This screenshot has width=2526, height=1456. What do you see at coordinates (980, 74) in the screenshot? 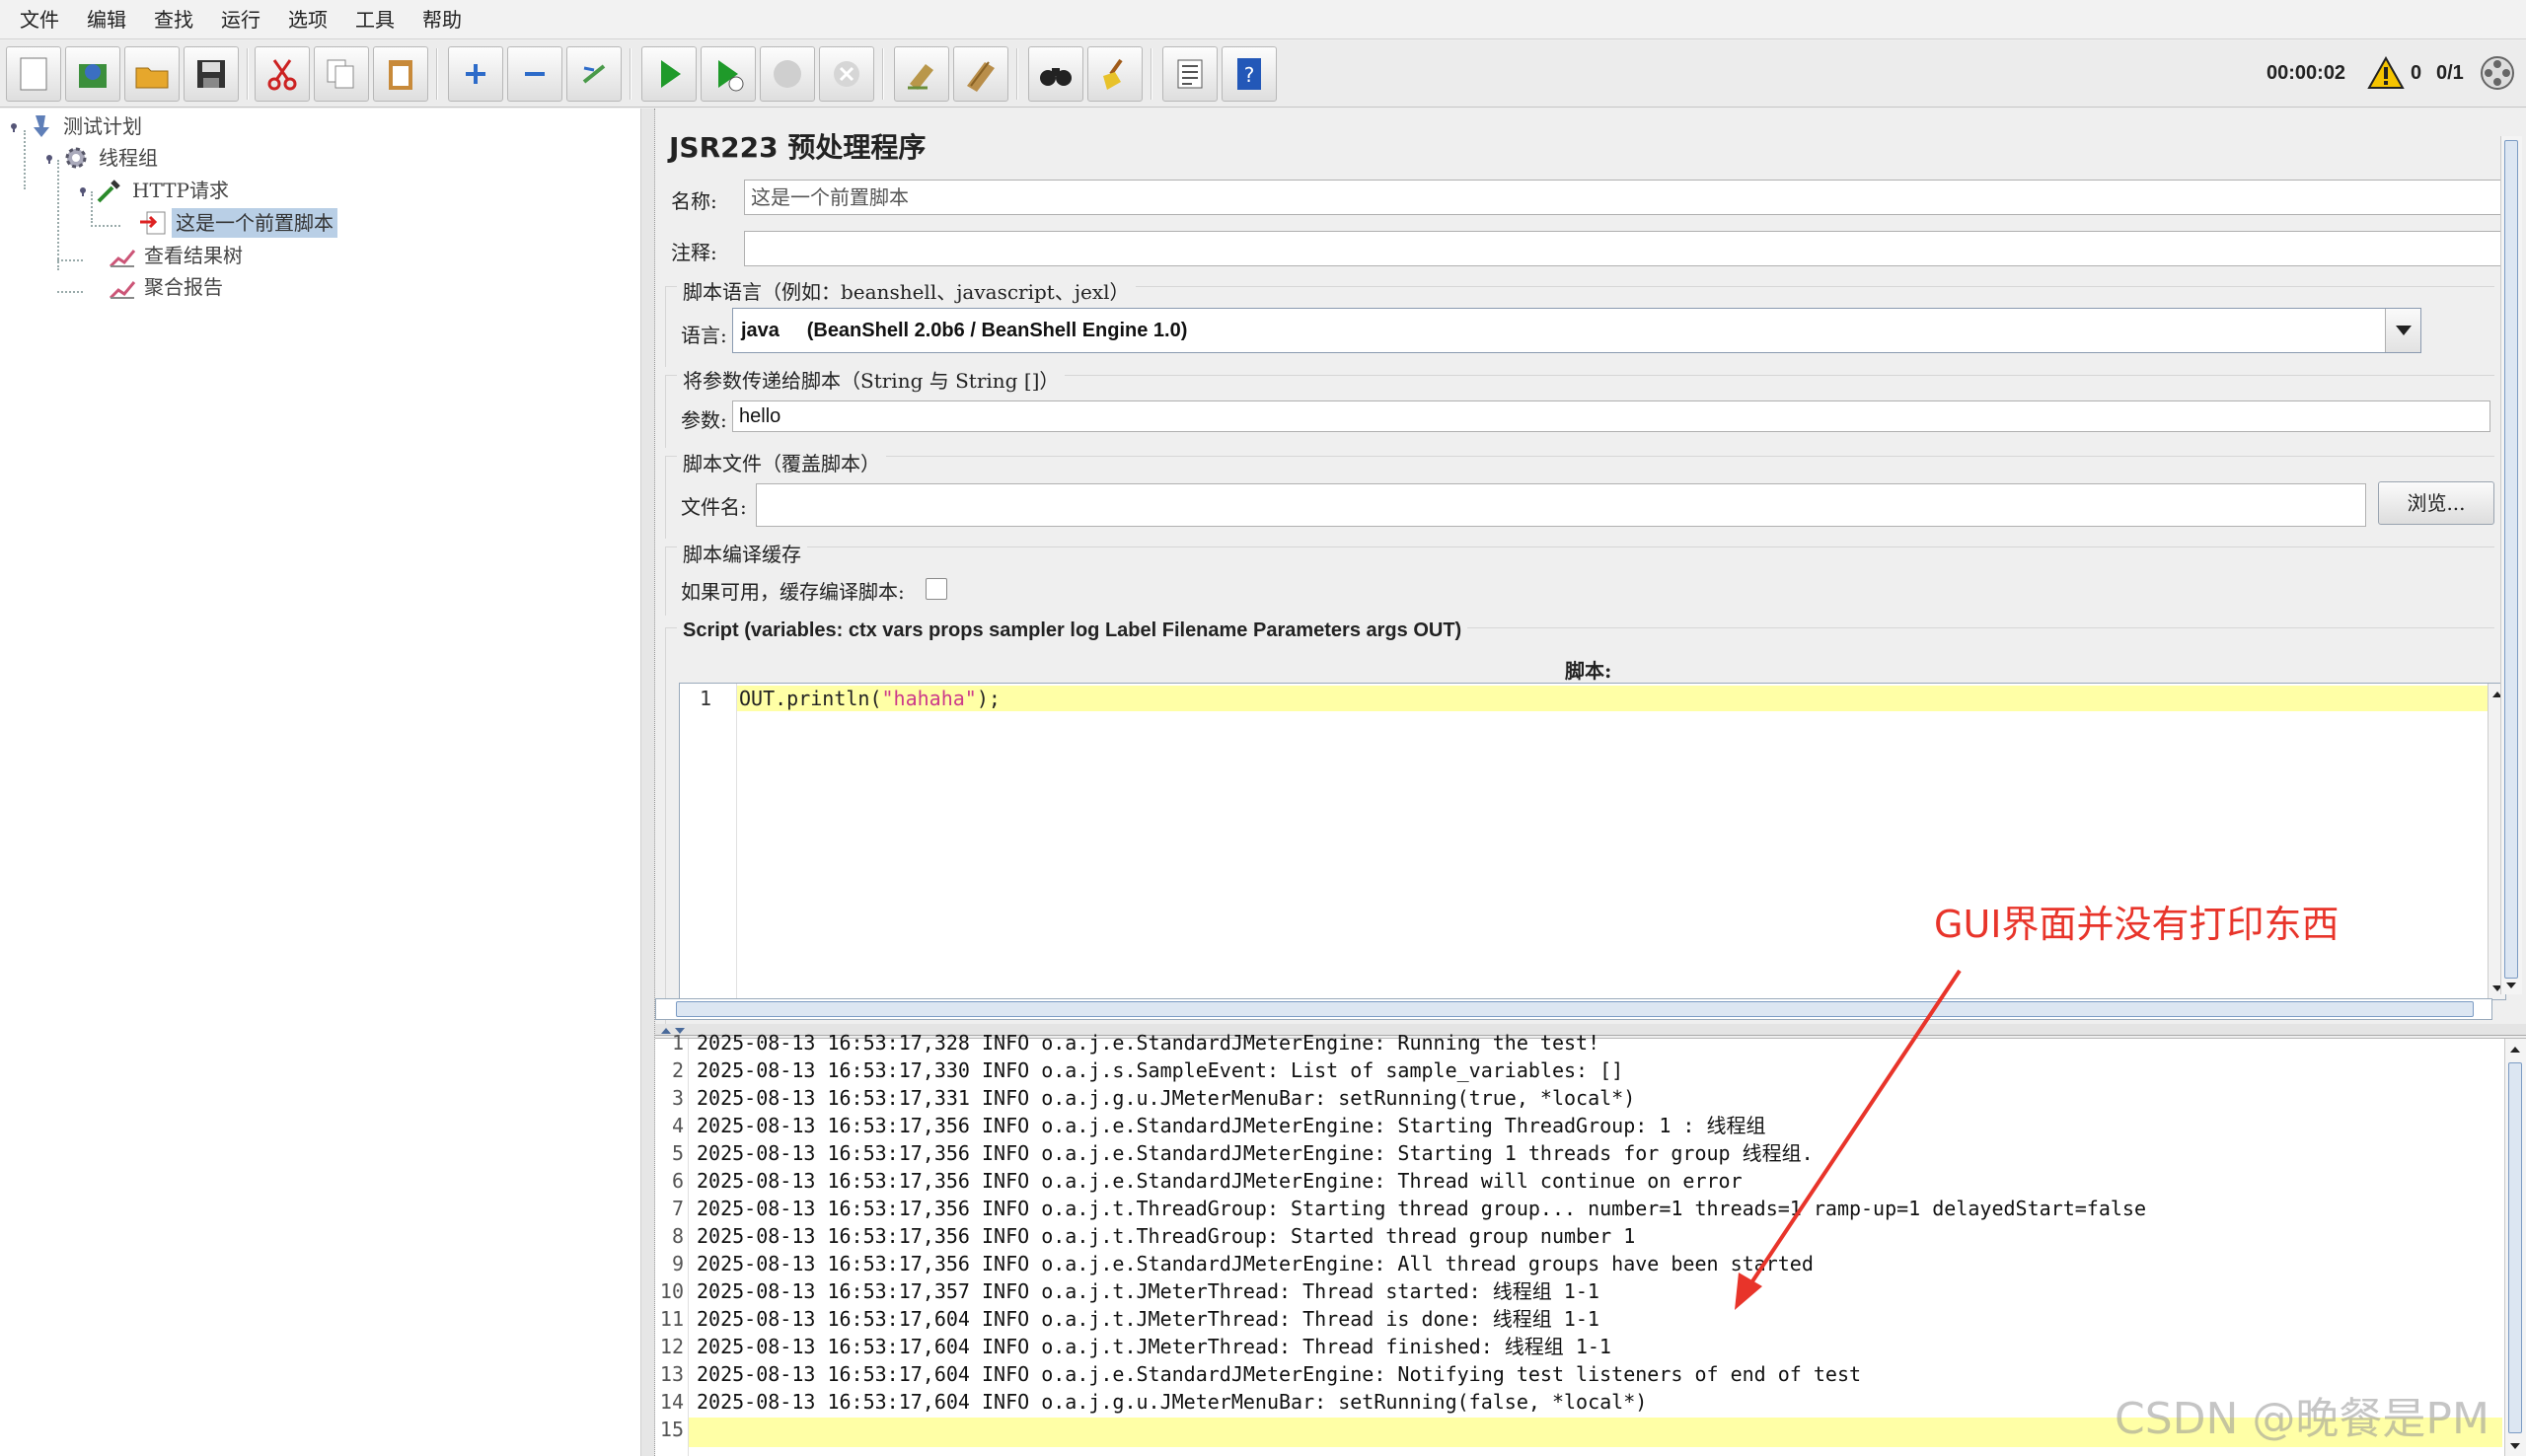
I see `clear-all-button` at bounding box center [980, 74].